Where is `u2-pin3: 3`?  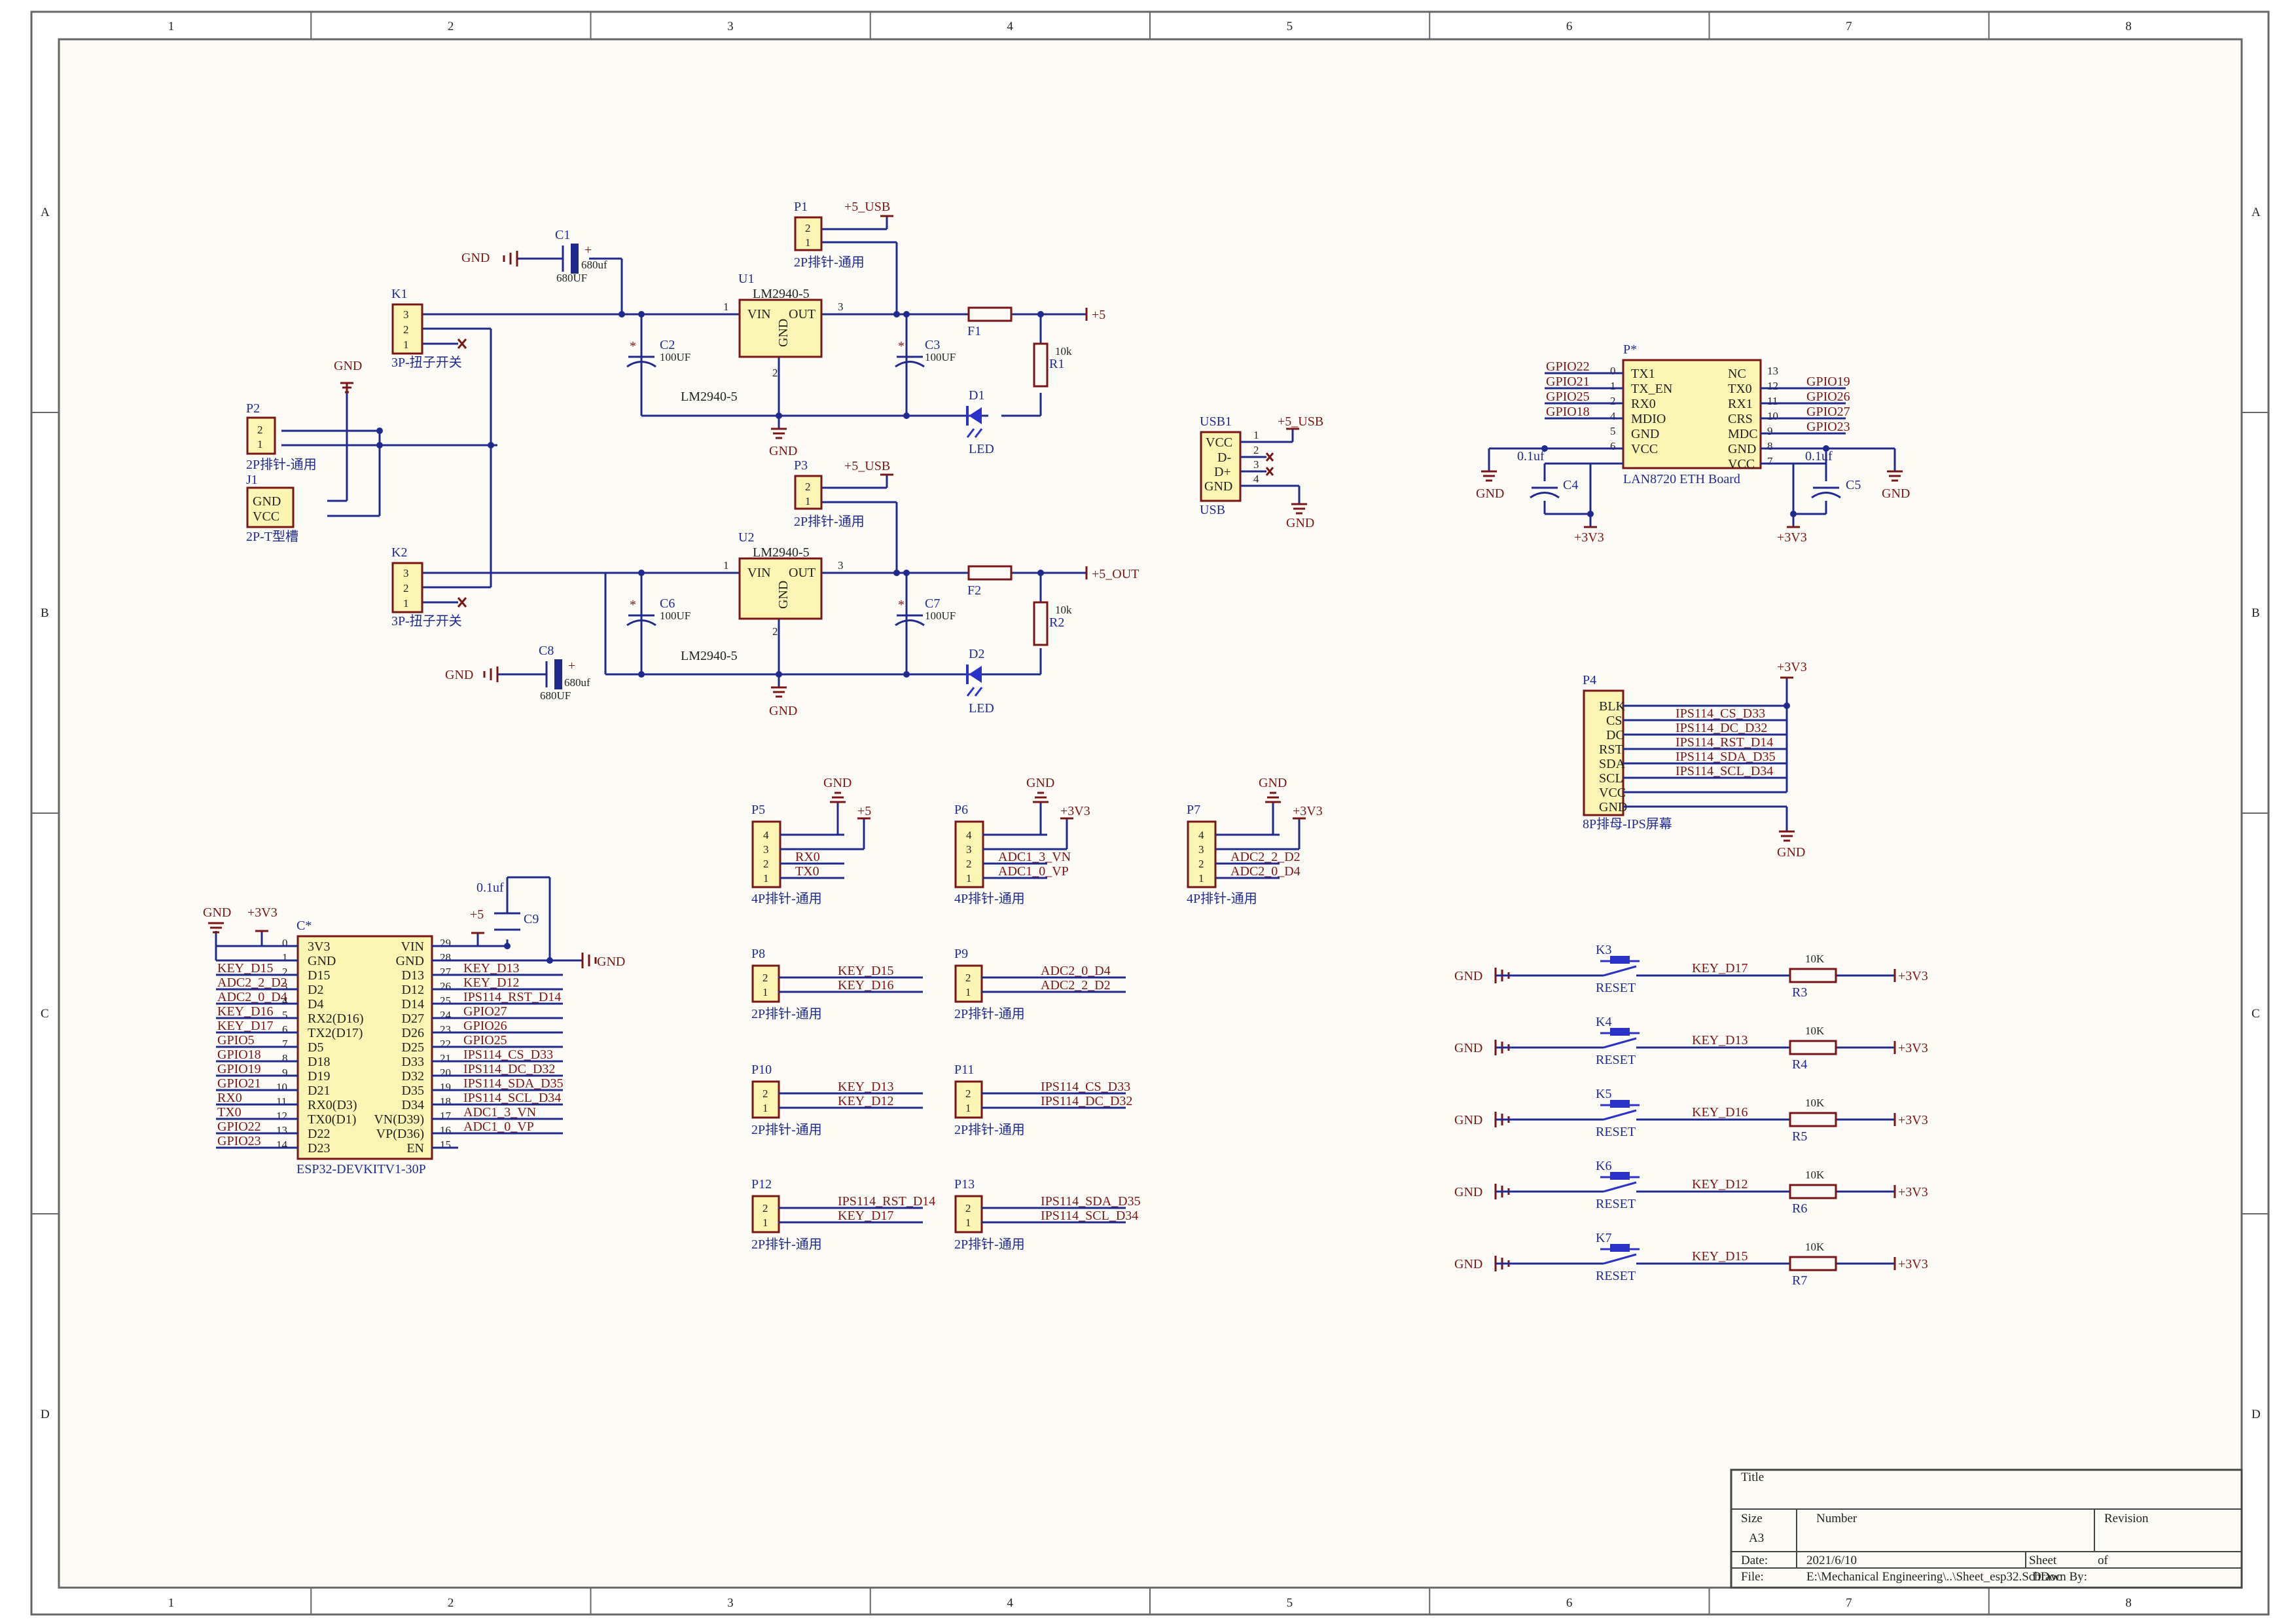
u2-pin3: 3 is located at coordinates (841, 565).